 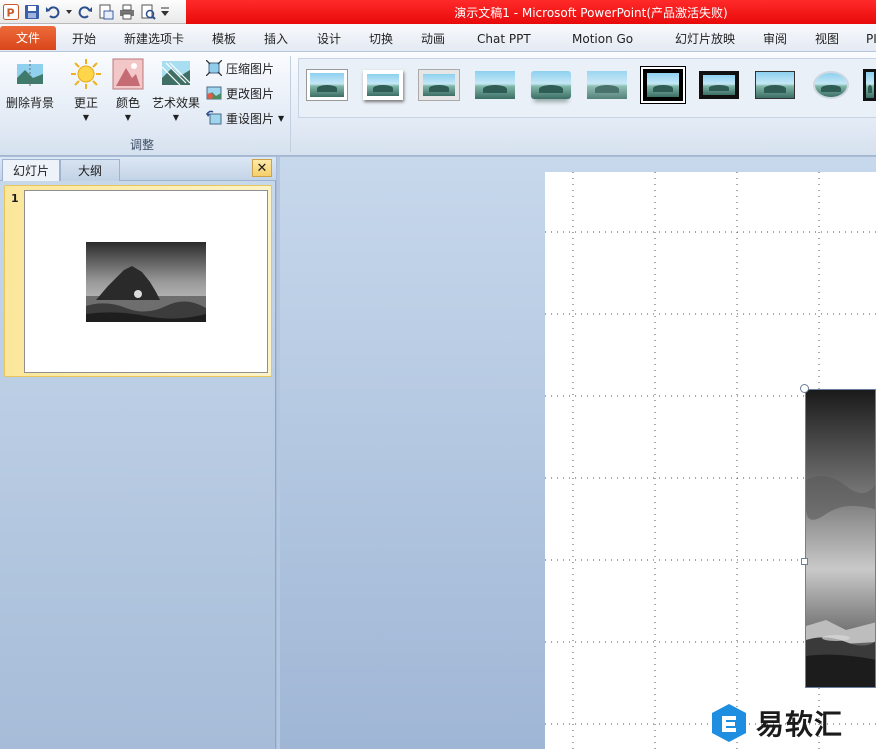 What do you see at coordinates (28, 38) in the screenshot?
I see `tab-file: 文件` at bounding box center [28, 38].